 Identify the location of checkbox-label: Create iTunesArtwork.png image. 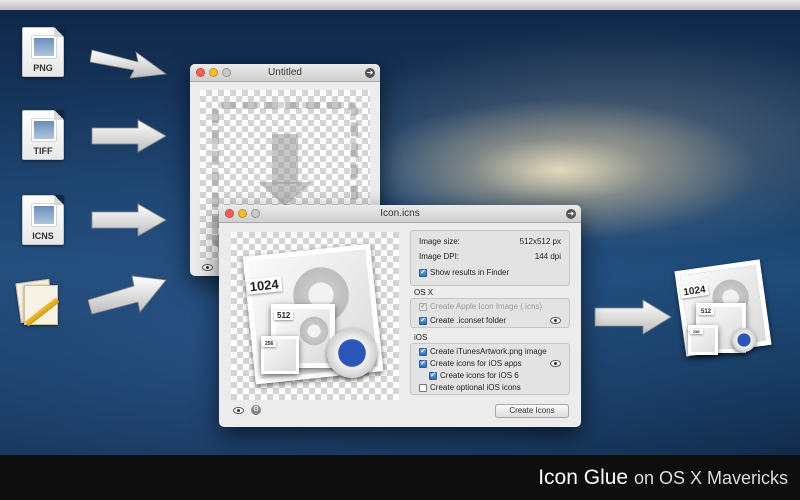
(488, 351).